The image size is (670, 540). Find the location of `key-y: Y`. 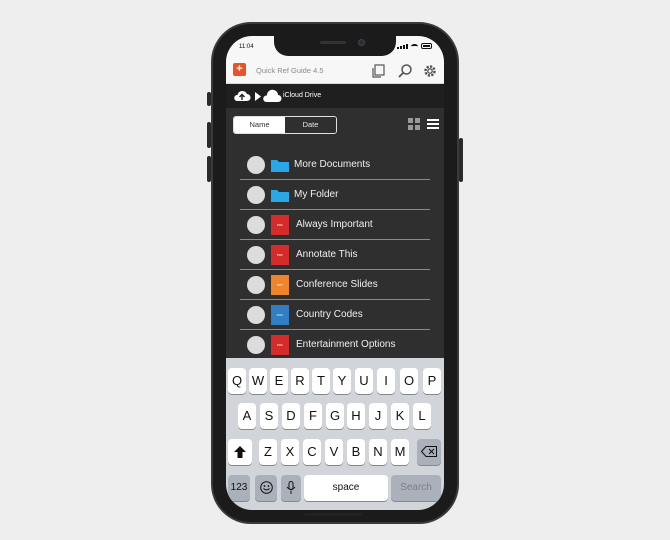

key-y: Y is located at coordinates (342, 381).